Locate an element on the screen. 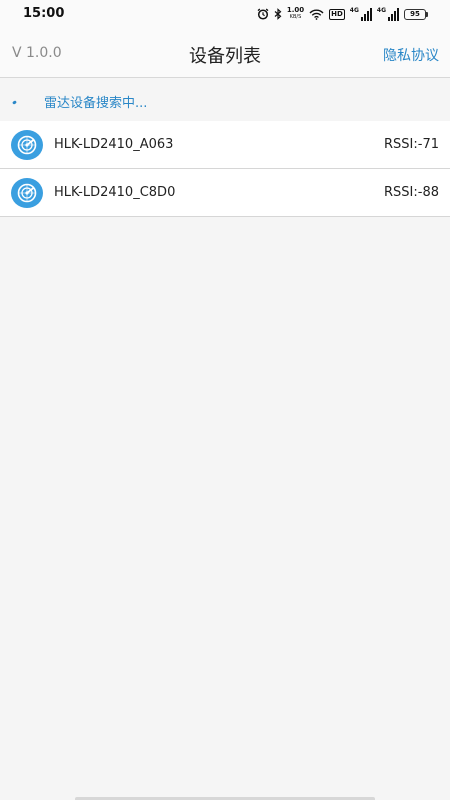  alarm-clock-icon is located at coordinates (263, 14).